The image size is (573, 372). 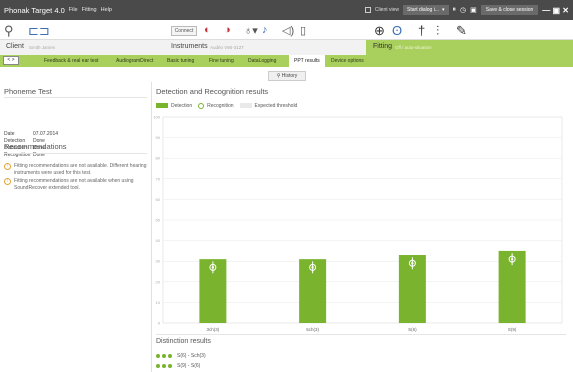 I want to click on fitting-detail: Off / auto-situation, so click(x=413, y=47).